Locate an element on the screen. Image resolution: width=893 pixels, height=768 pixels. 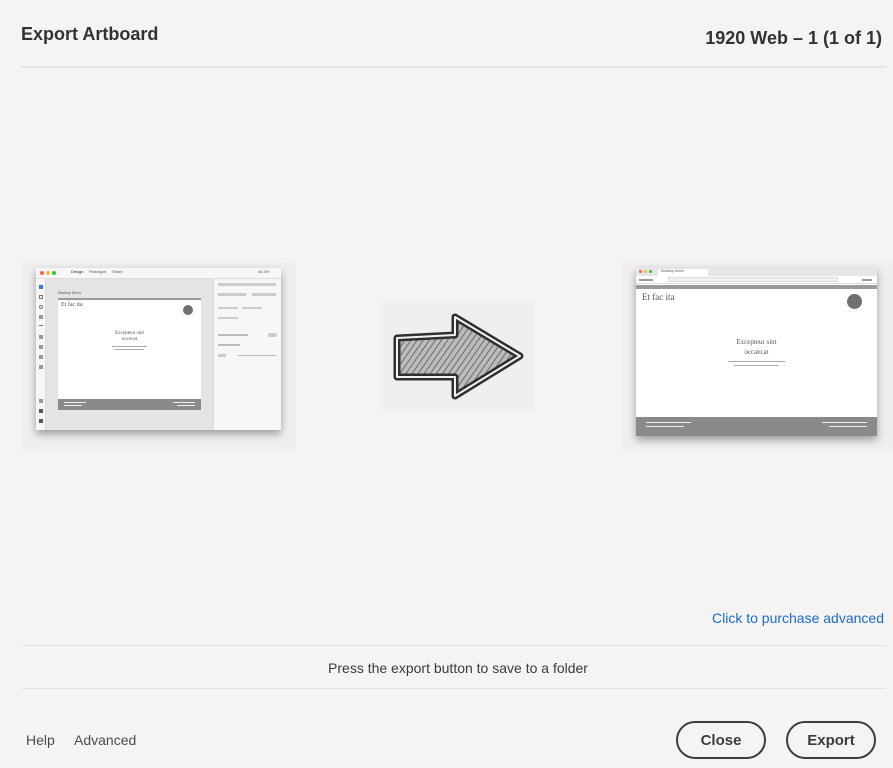
xd-center-title-2: occecat is located at coordinates (129, 339).